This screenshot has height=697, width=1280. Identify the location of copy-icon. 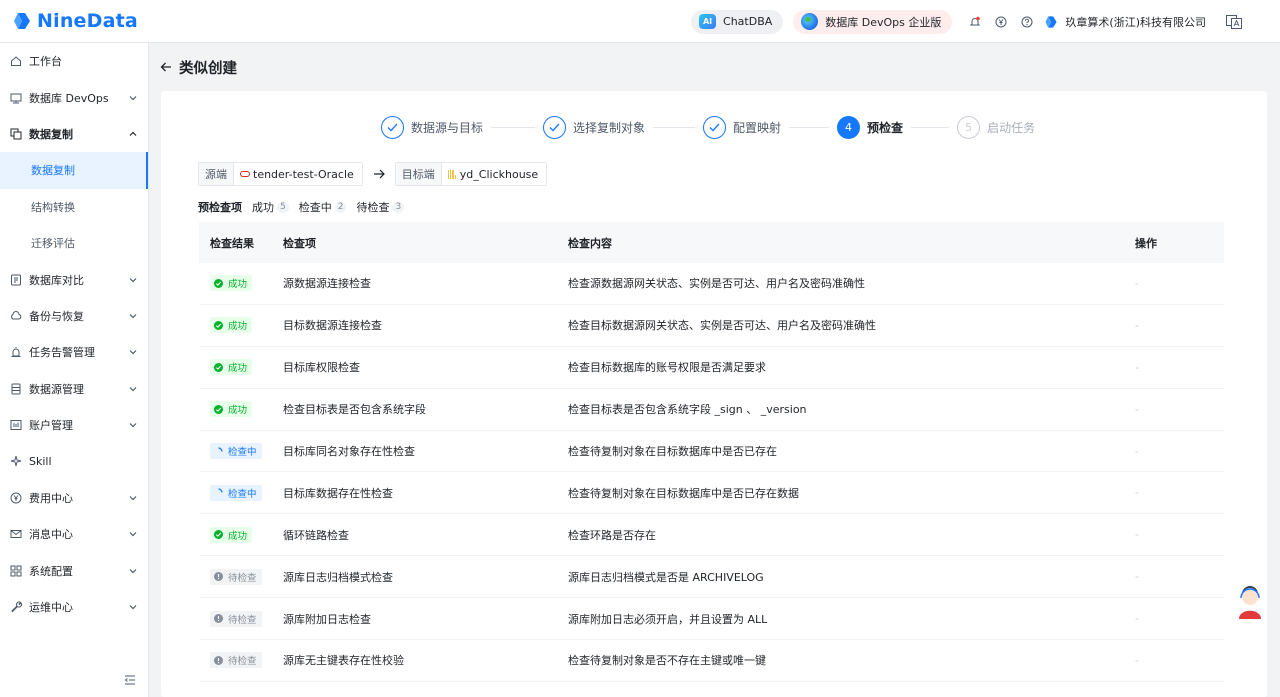
(15, 133).